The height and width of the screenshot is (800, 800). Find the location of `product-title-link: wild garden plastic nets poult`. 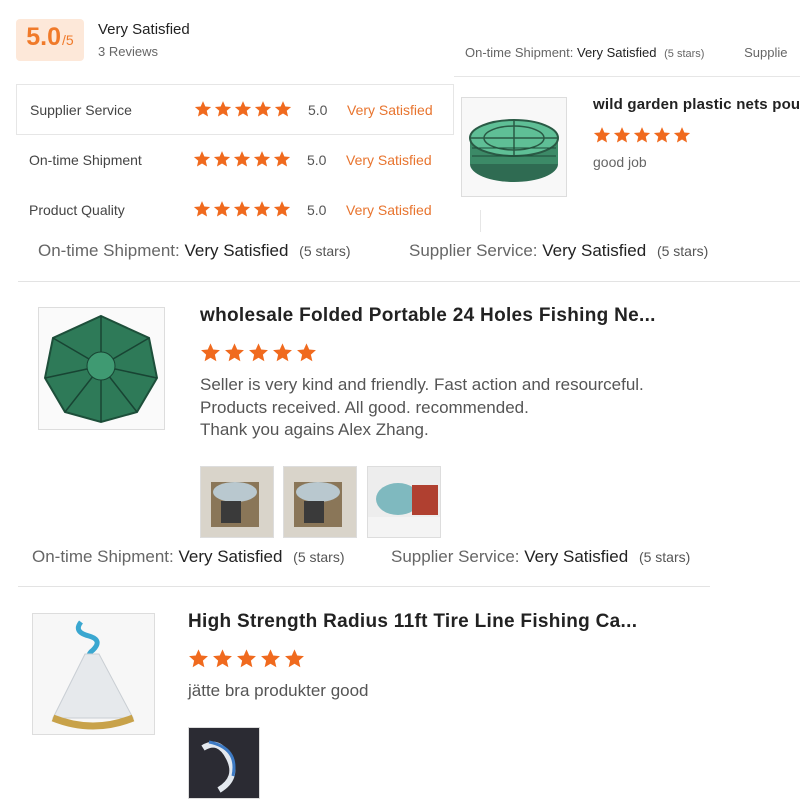

product-title-link: wild garden plastic nets poult is located at coordinates (696, 104).